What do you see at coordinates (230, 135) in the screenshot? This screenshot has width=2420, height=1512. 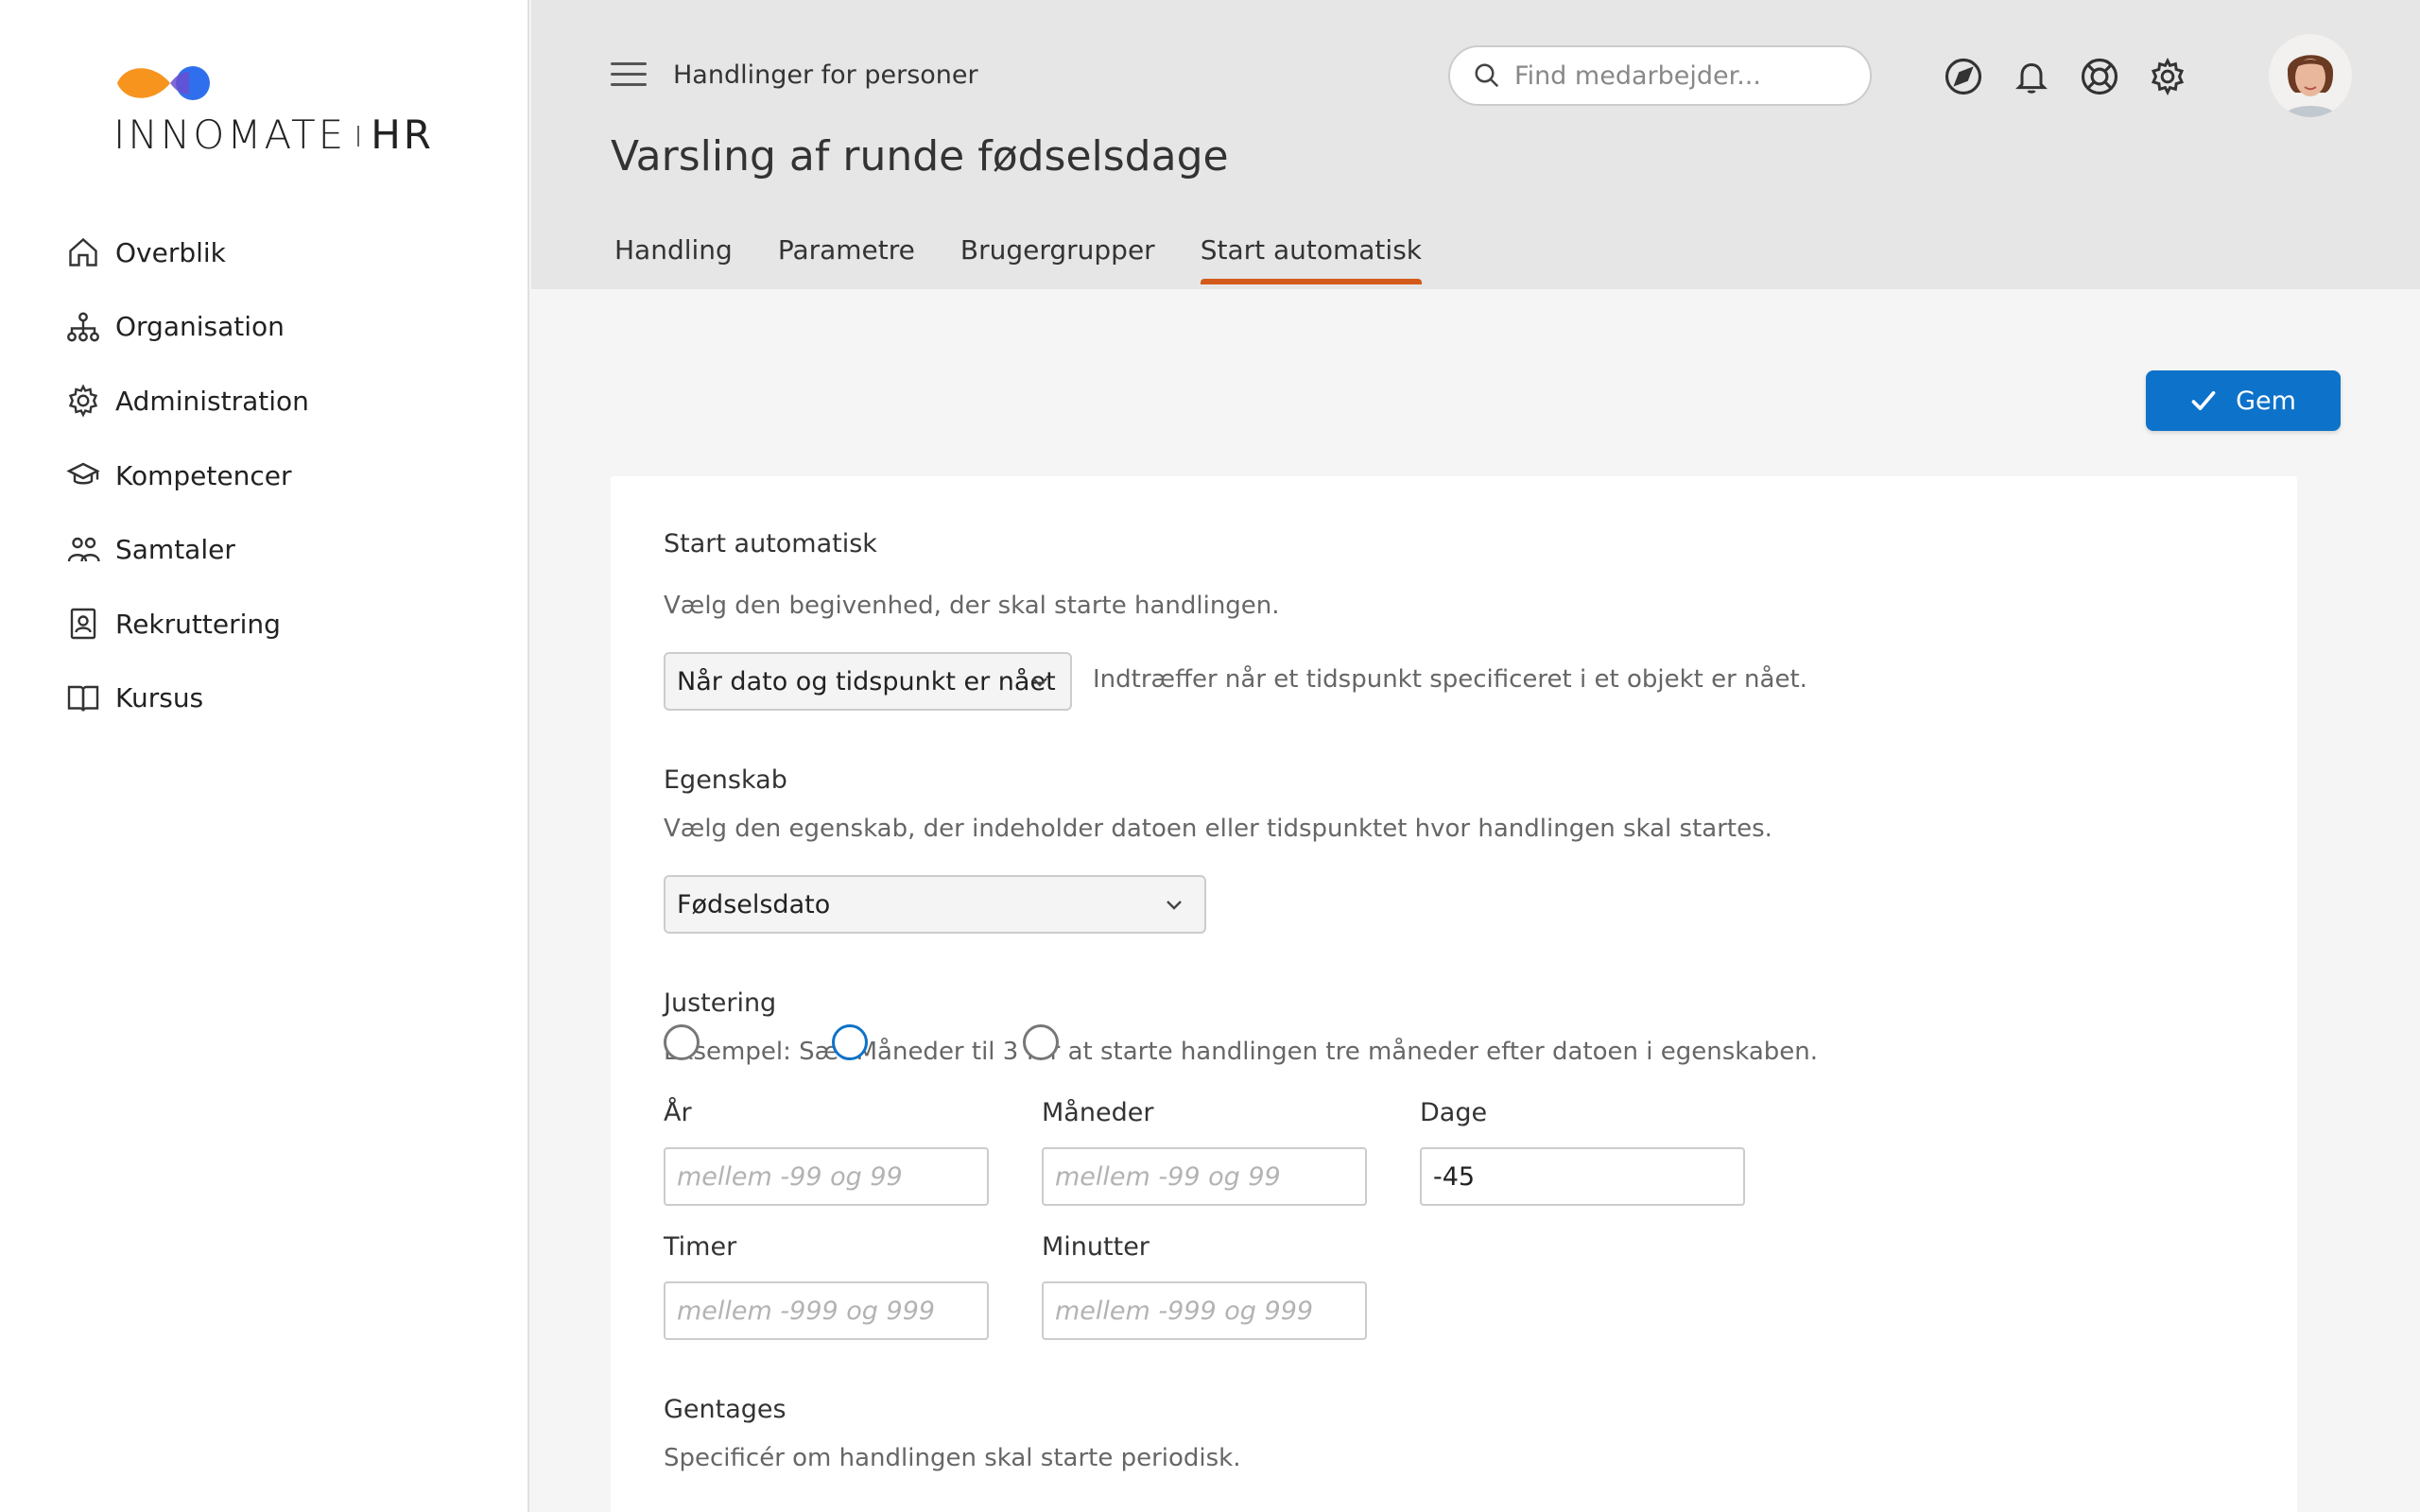 I see `logo-name: INNOMATE` at bounding box center [230, 135].